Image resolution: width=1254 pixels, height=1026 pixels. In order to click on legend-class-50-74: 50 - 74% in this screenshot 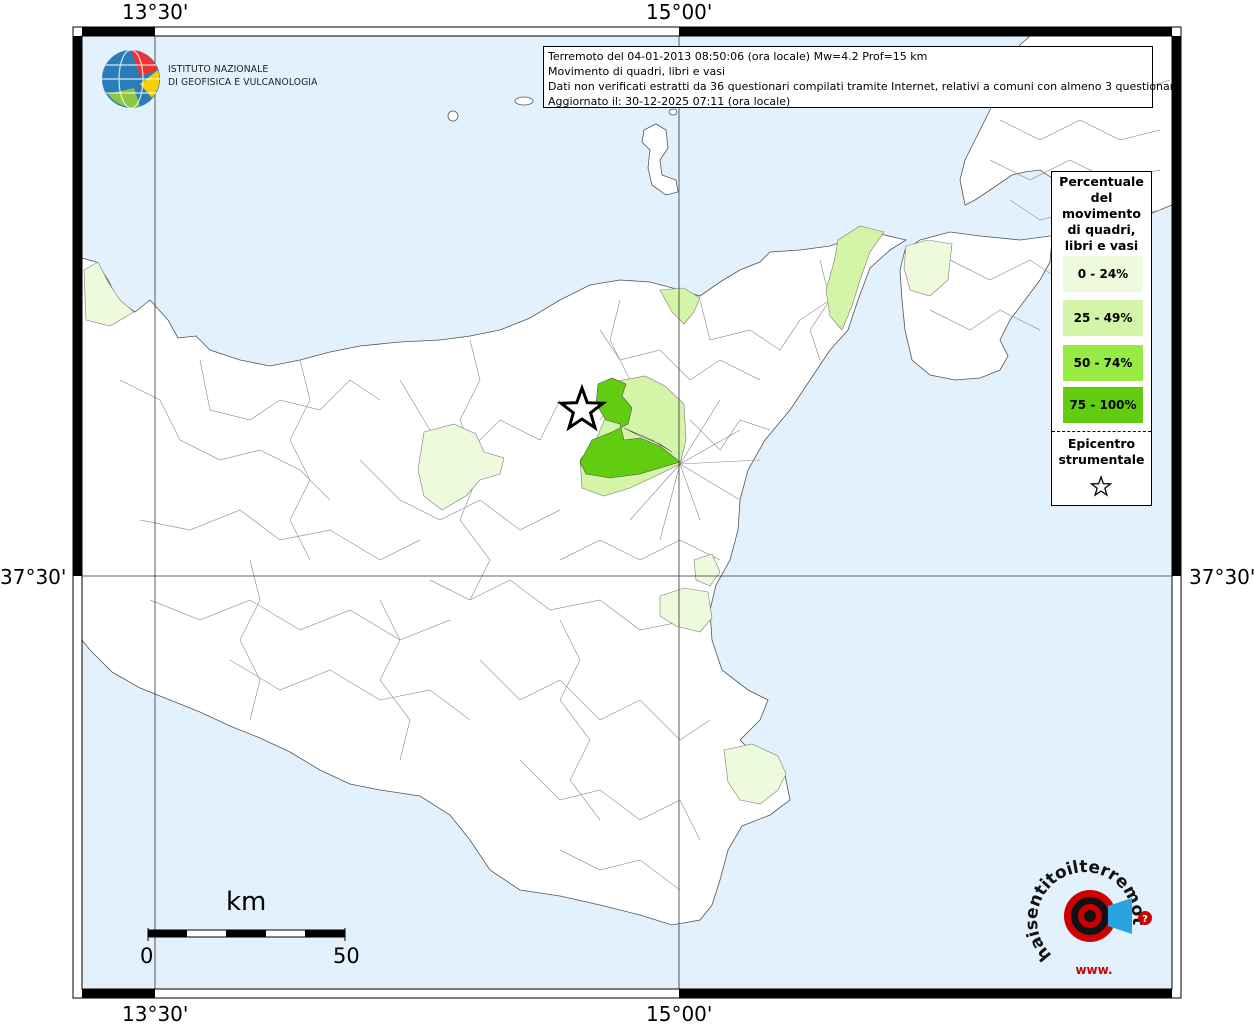, I will do `click(1103, 363)`.